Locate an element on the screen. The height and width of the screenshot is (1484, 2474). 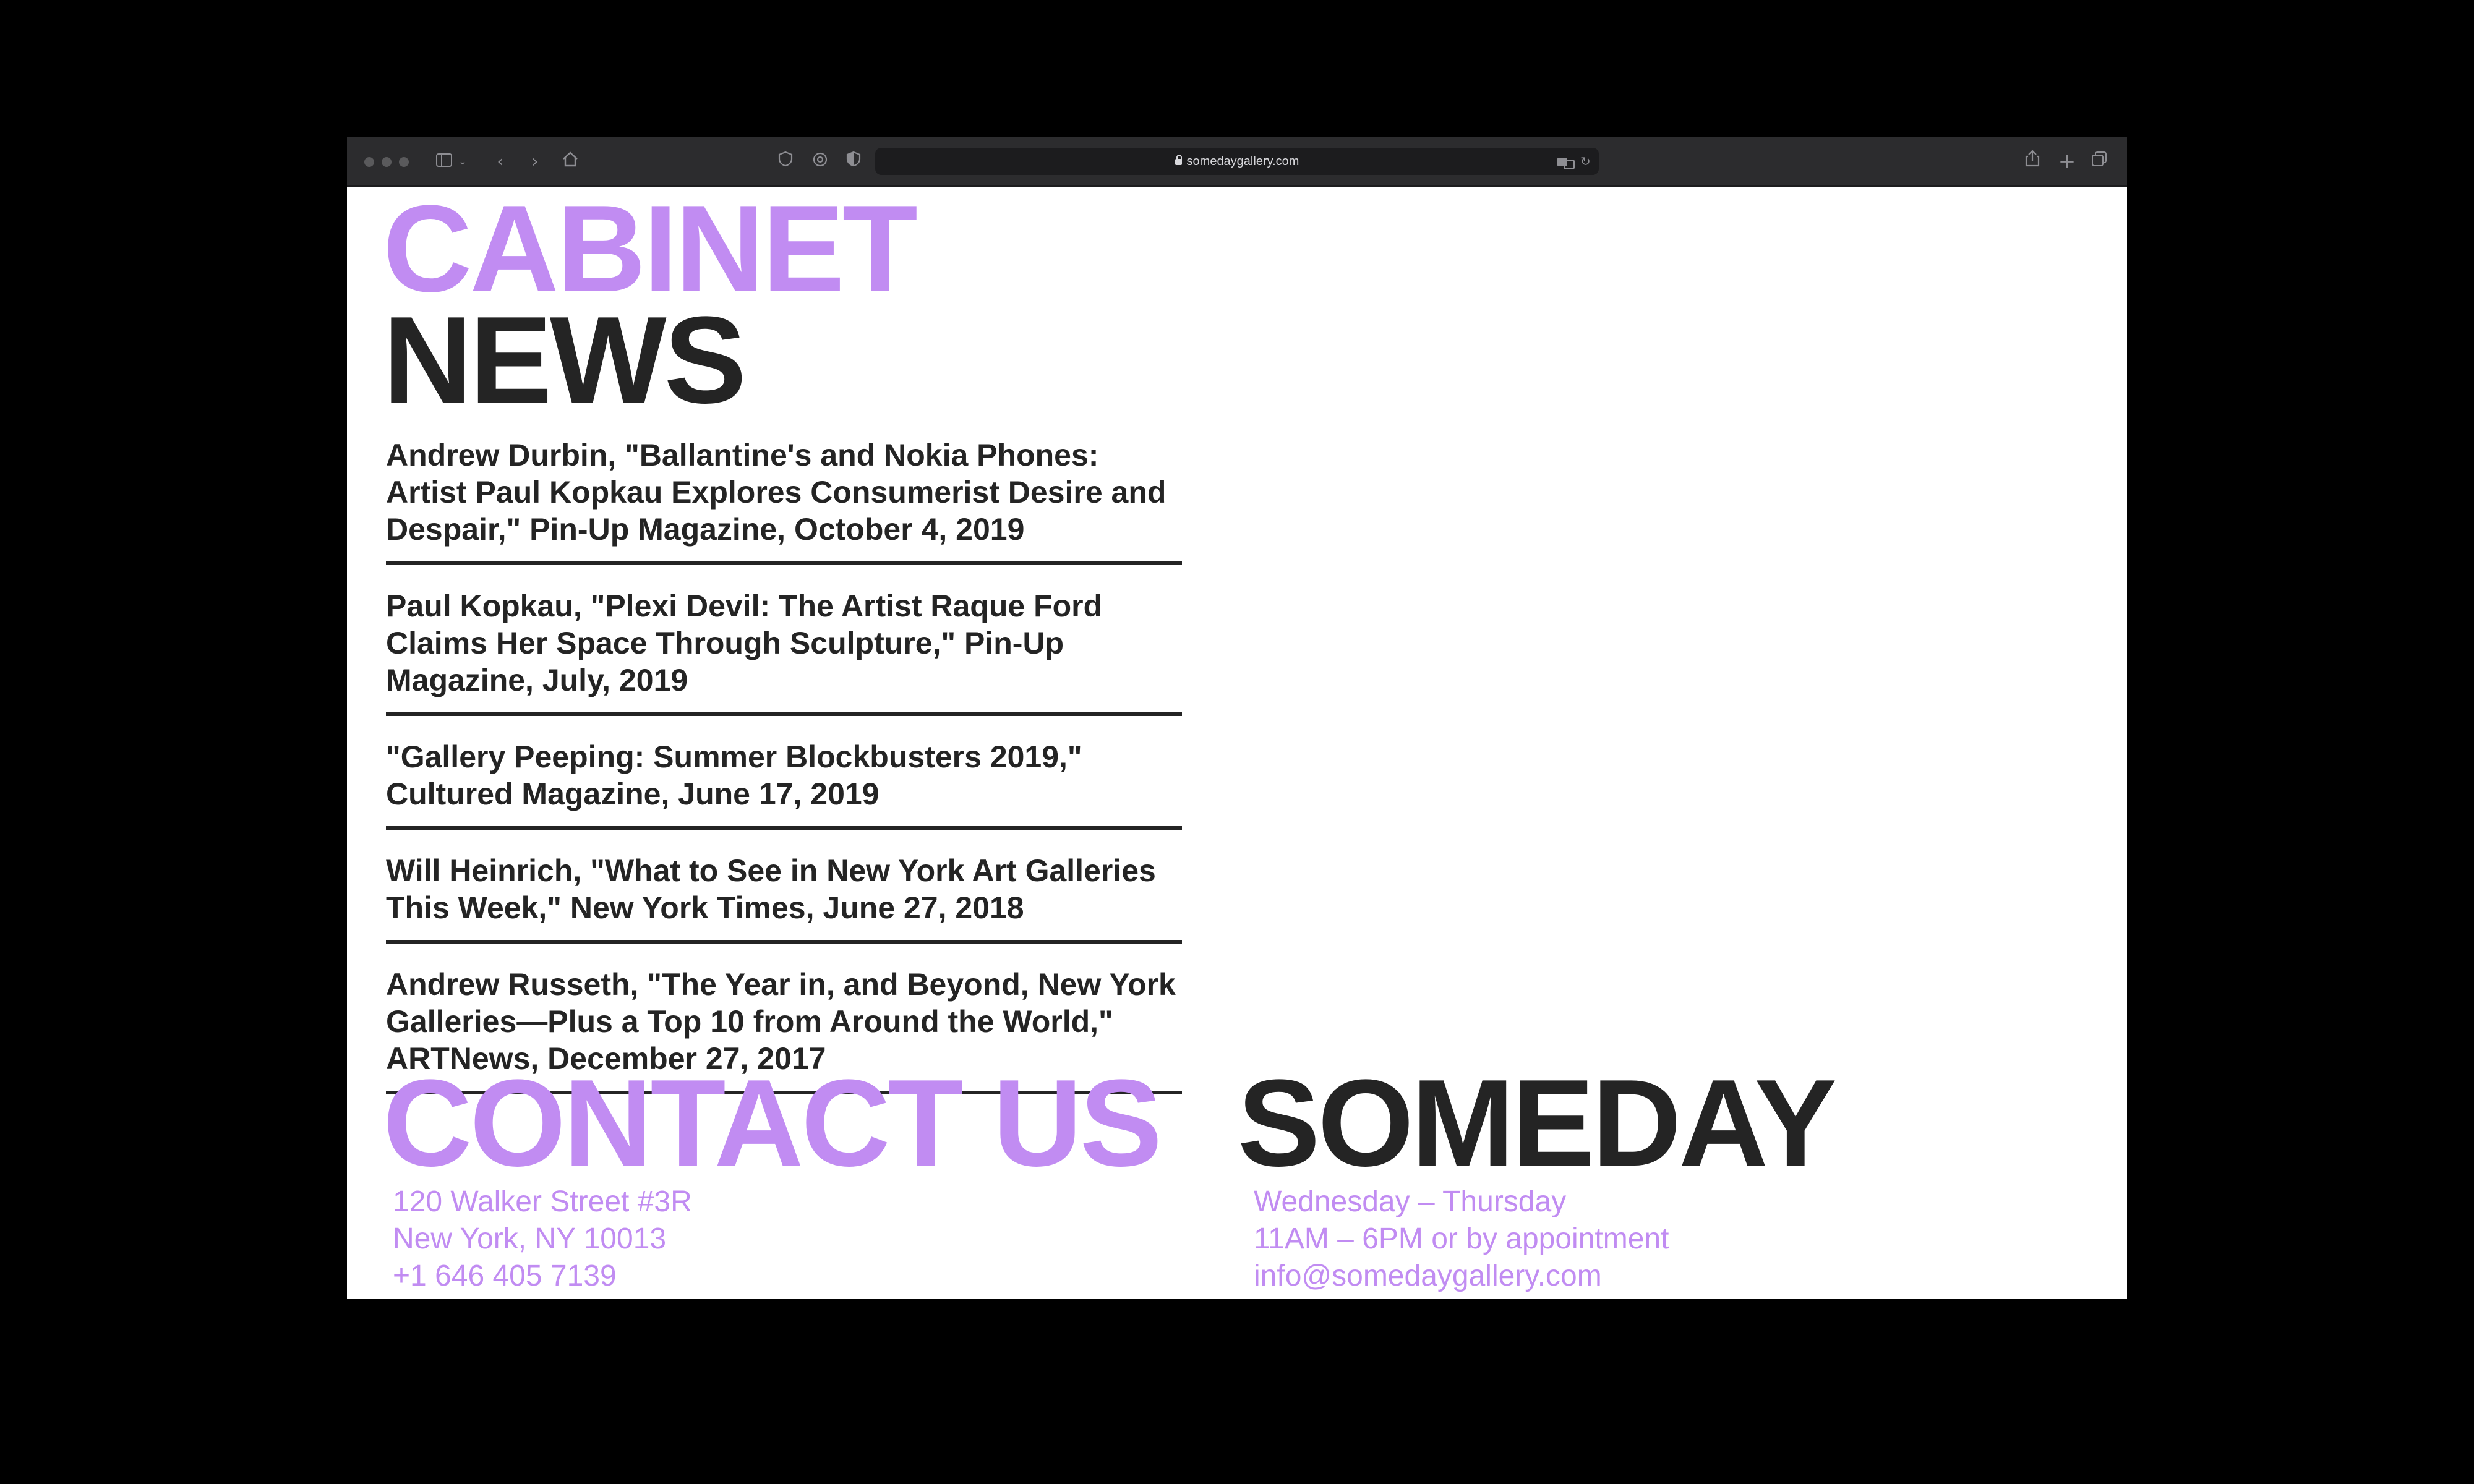
sidebar-icon is located at coordinates (444, 161).